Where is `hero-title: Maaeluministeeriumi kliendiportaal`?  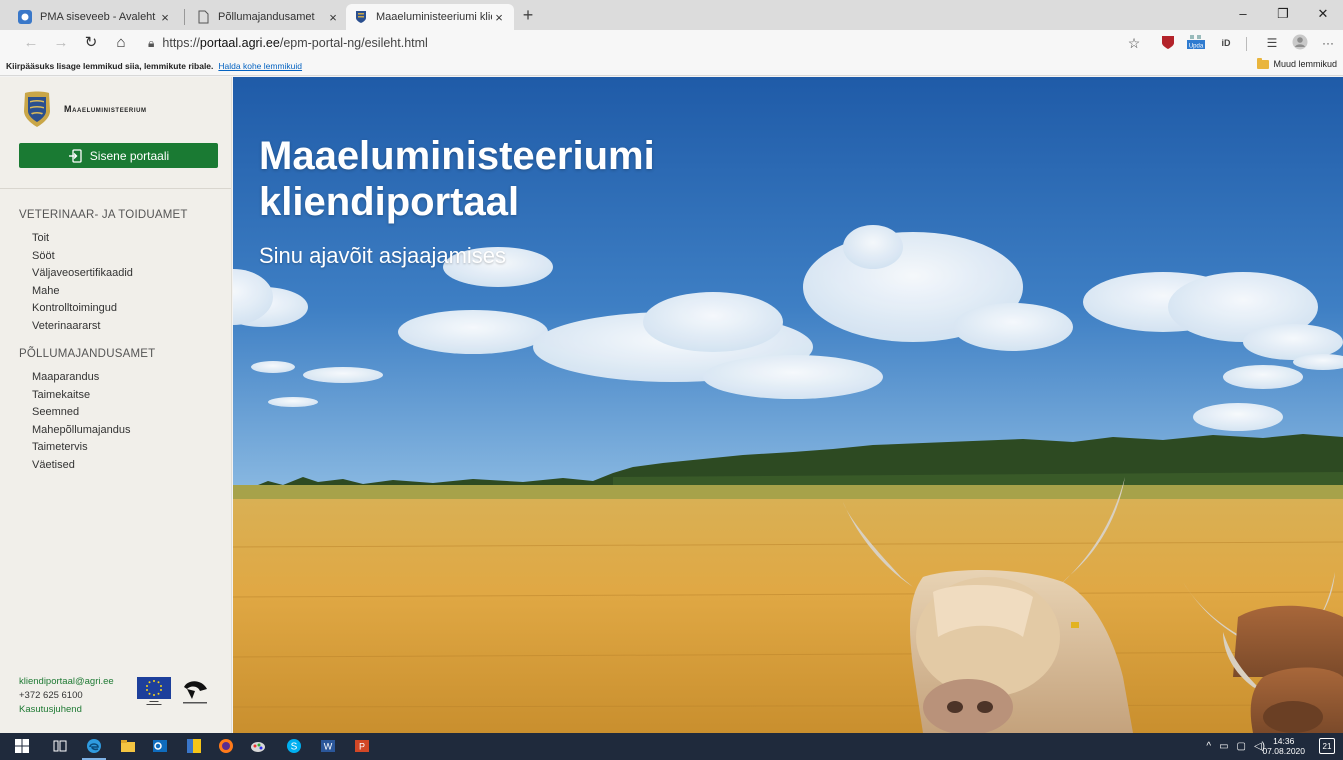
hero-title: Maaeluministeeriumi kliendiportaal is located at coordinates (457, 179).